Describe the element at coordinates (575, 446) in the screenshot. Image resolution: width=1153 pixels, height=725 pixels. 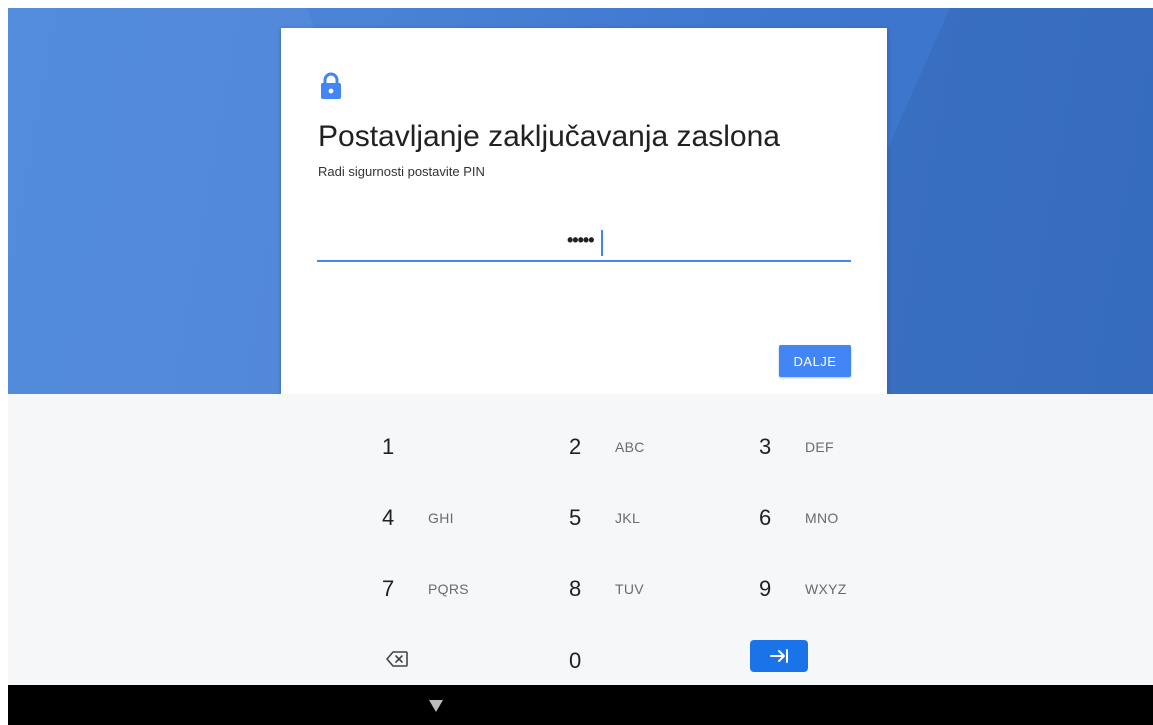
I see `key-digit: 2` at that location.